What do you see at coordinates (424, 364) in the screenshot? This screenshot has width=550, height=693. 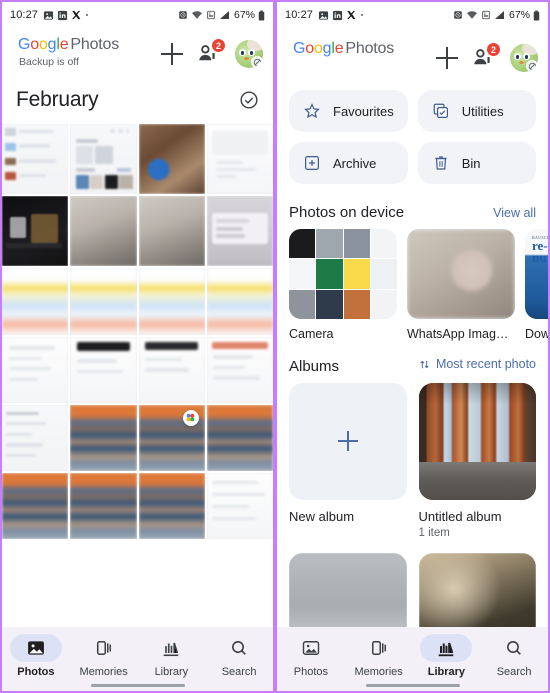 I see `sort-icon` at bounding box center [424, 364].